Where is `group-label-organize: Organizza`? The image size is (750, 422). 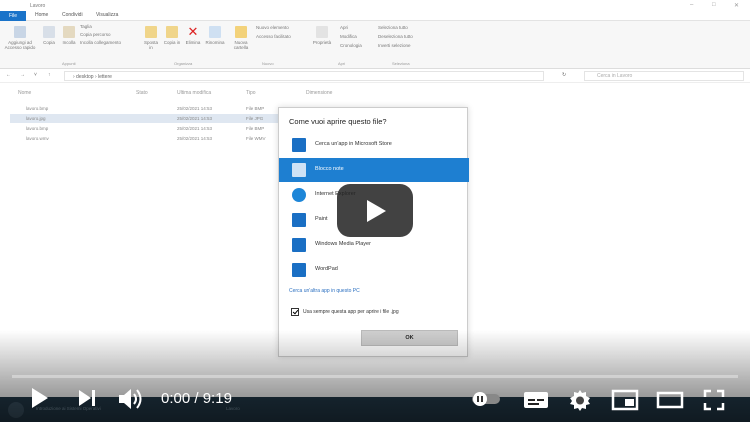
group-label-organize: Organizza is located at coordinates (183, 63).